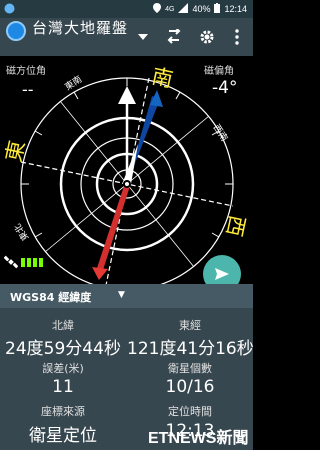 The image size is (320, 450). What do you see at coordinates (198, 438) in the screenshot?
I see `watermark-logo: ETNEWS新聞雲` at bounding box center [198, 438].